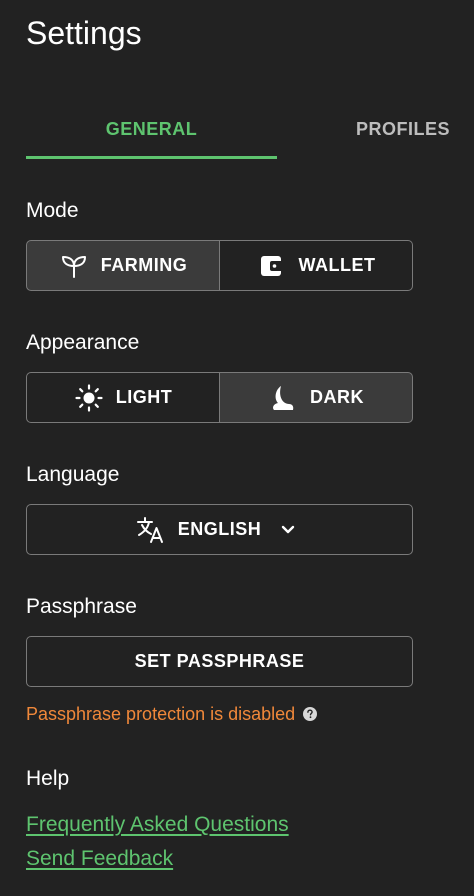  I want to click on wallet-label: WALLET, so click(337, 265).